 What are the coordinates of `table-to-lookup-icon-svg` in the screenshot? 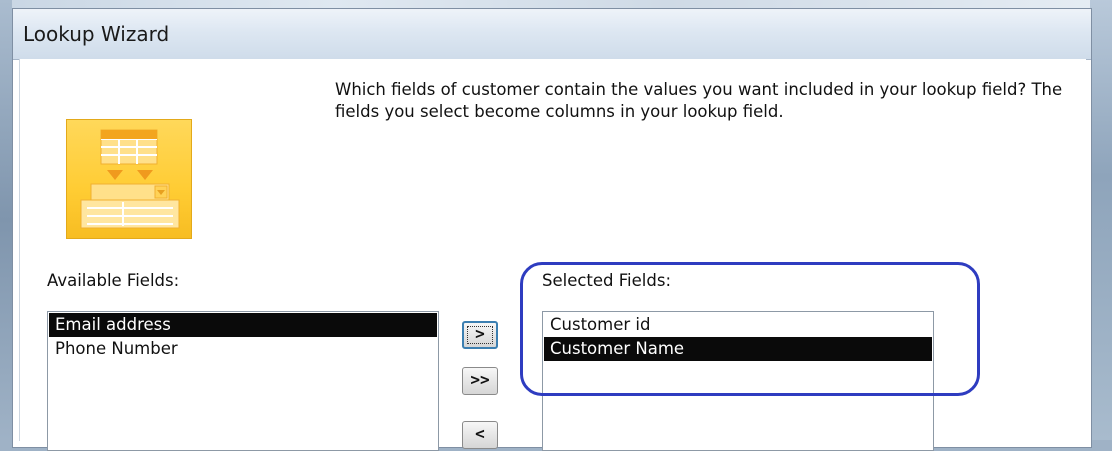 It's located at (130, 179).